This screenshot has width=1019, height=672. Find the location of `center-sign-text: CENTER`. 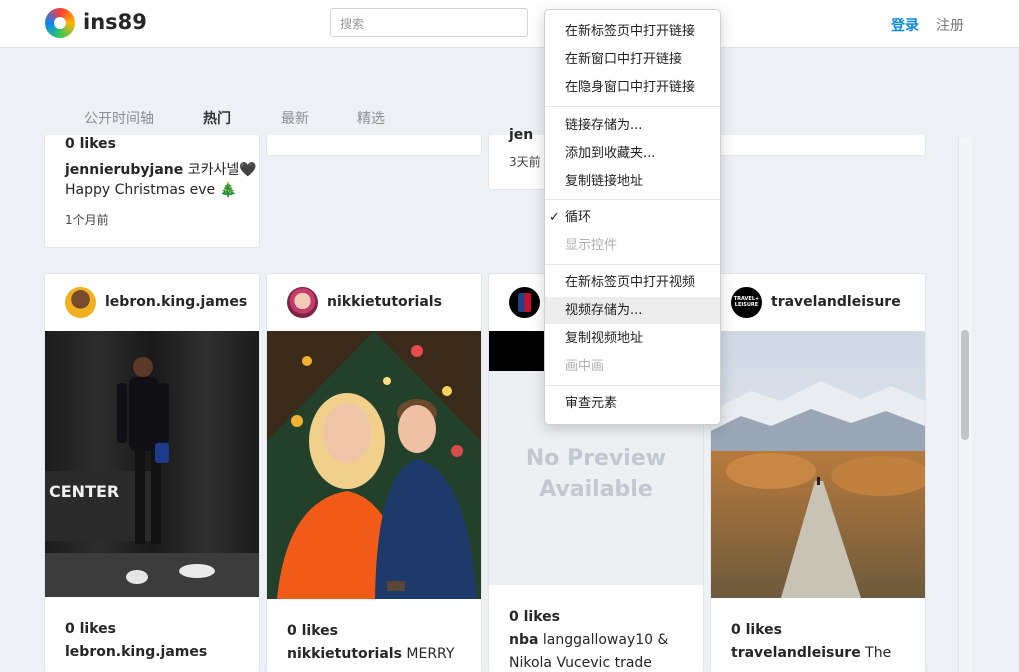

center-sign-text: CENTER is located at coordinates (84, 491).